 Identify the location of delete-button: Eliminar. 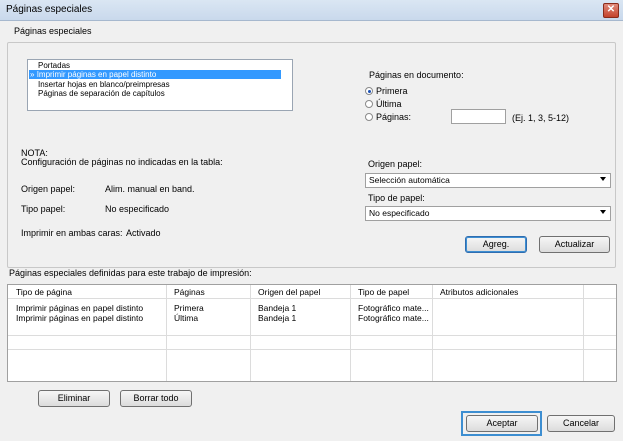
(74, 398).